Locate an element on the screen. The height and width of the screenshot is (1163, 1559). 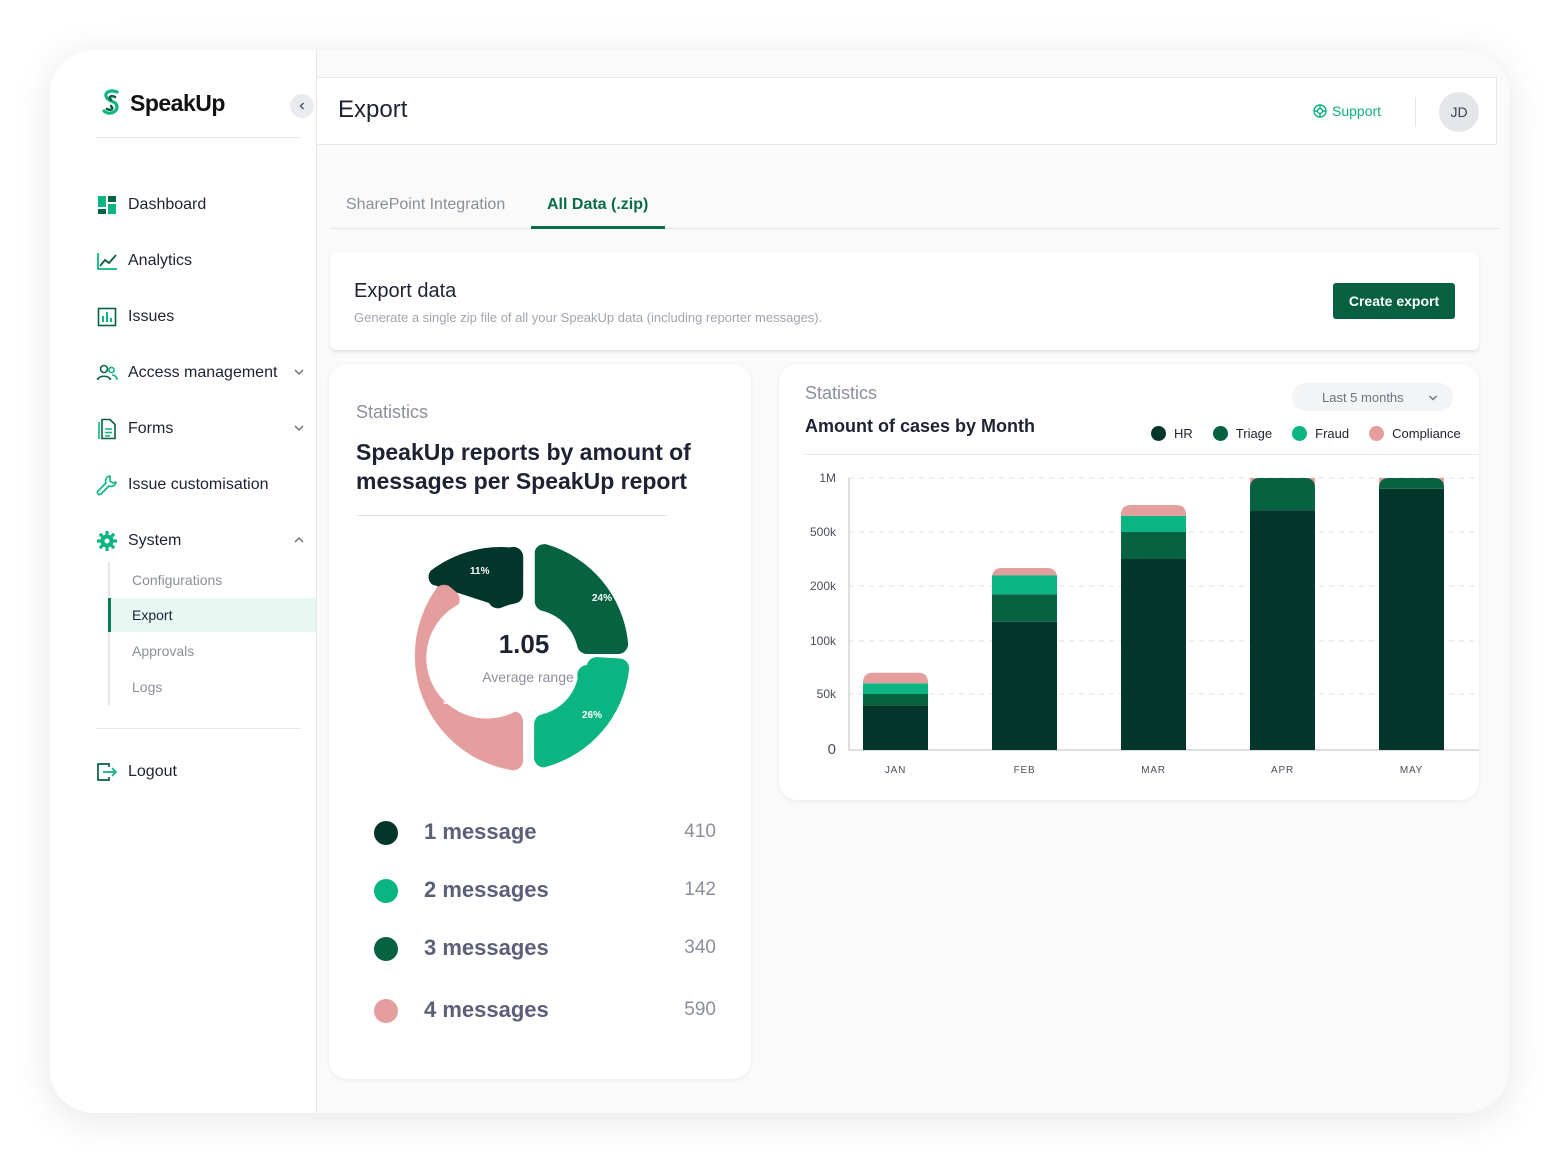
sidebar-subitem-export: Export is located at coordinates (212, 615).